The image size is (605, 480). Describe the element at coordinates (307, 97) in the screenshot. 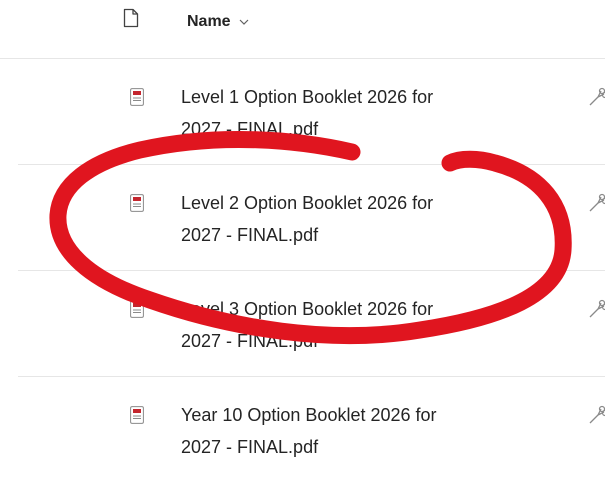

I see `file-name-line: Level 1 Option Booklet 2026 for` at that location.